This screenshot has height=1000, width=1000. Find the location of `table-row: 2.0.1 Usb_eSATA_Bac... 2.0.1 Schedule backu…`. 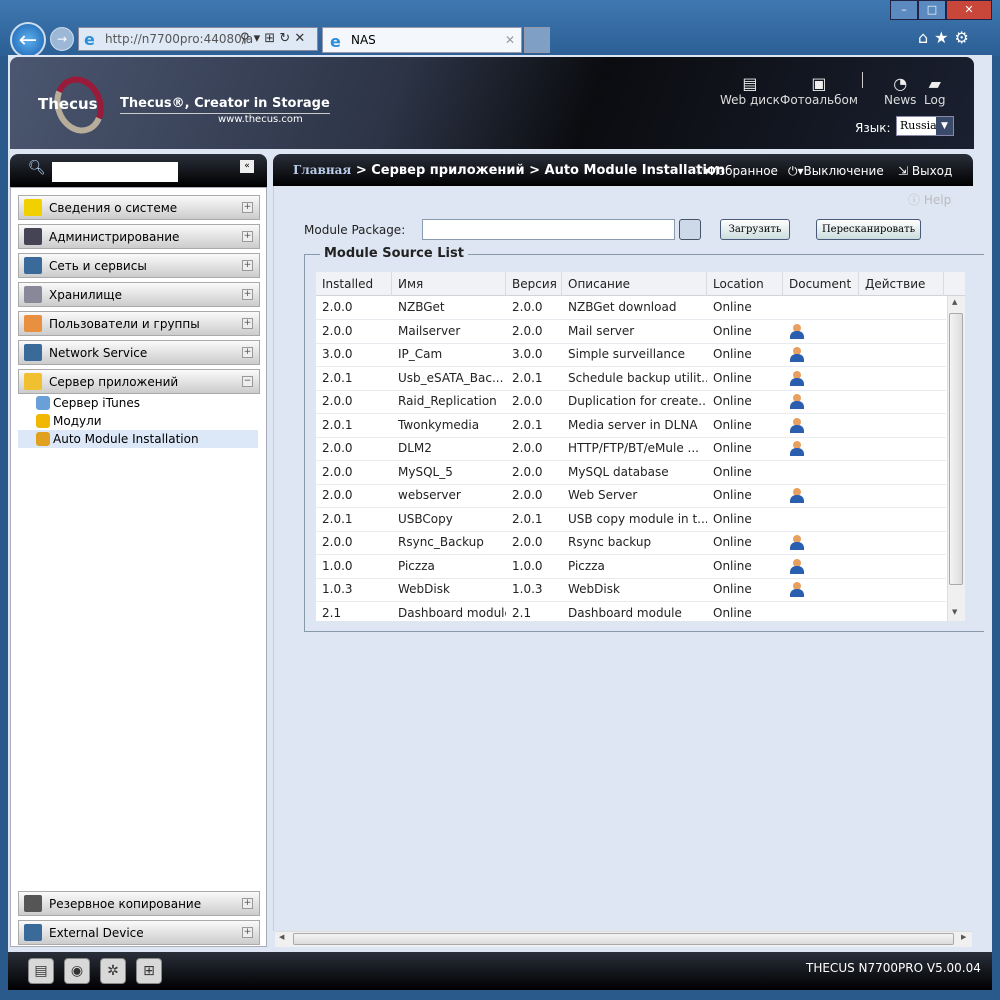

table-row: 2.0.1 Usb_eSATA_Bac... 2.0.1 Schedule backu… is located at coordinates (631, 379).